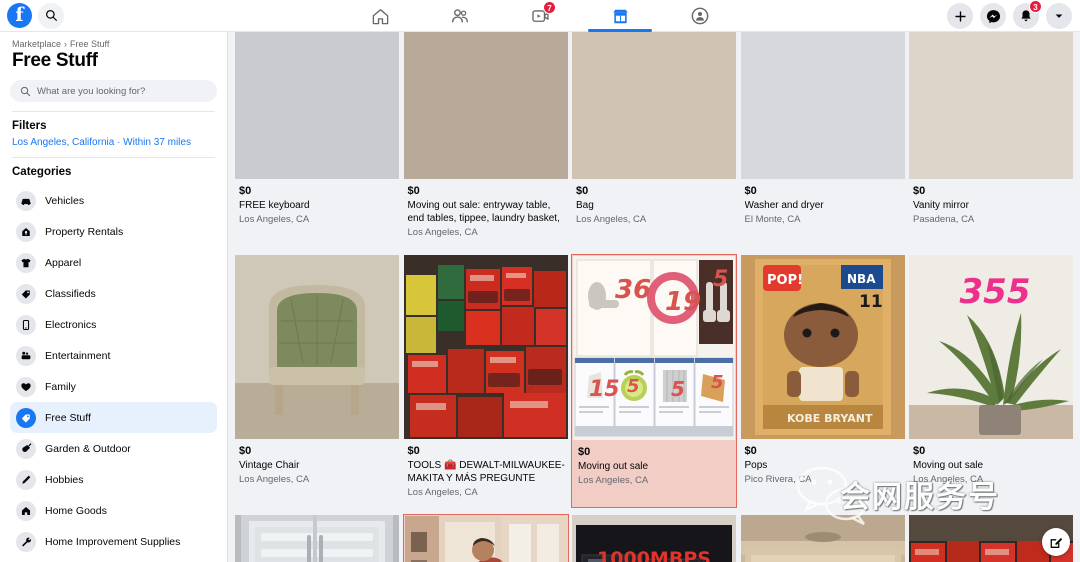 Image resolution: width=1080 pixels, height=562 pixels. Describe the element at coordinates (113, 510) in the screenshot. I see `sidebar-item-home-goods: Home Goods` at that location.